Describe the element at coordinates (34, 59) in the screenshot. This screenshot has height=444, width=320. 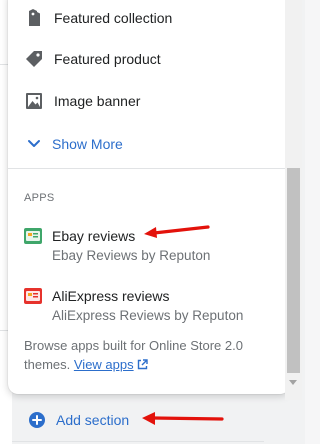
I see `product-tag-icon` at that location.